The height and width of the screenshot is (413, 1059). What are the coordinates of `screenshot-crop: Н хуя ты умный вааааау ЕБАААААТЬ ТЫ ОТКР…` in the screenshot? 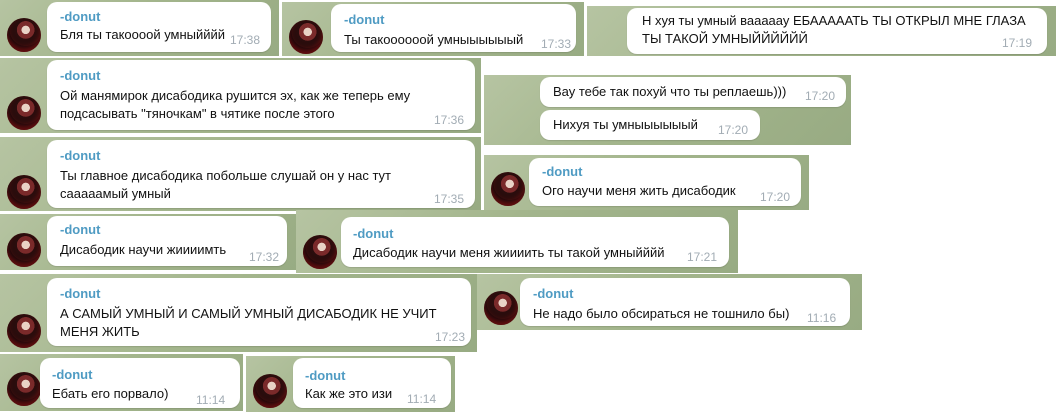 It's located at (821, 31).